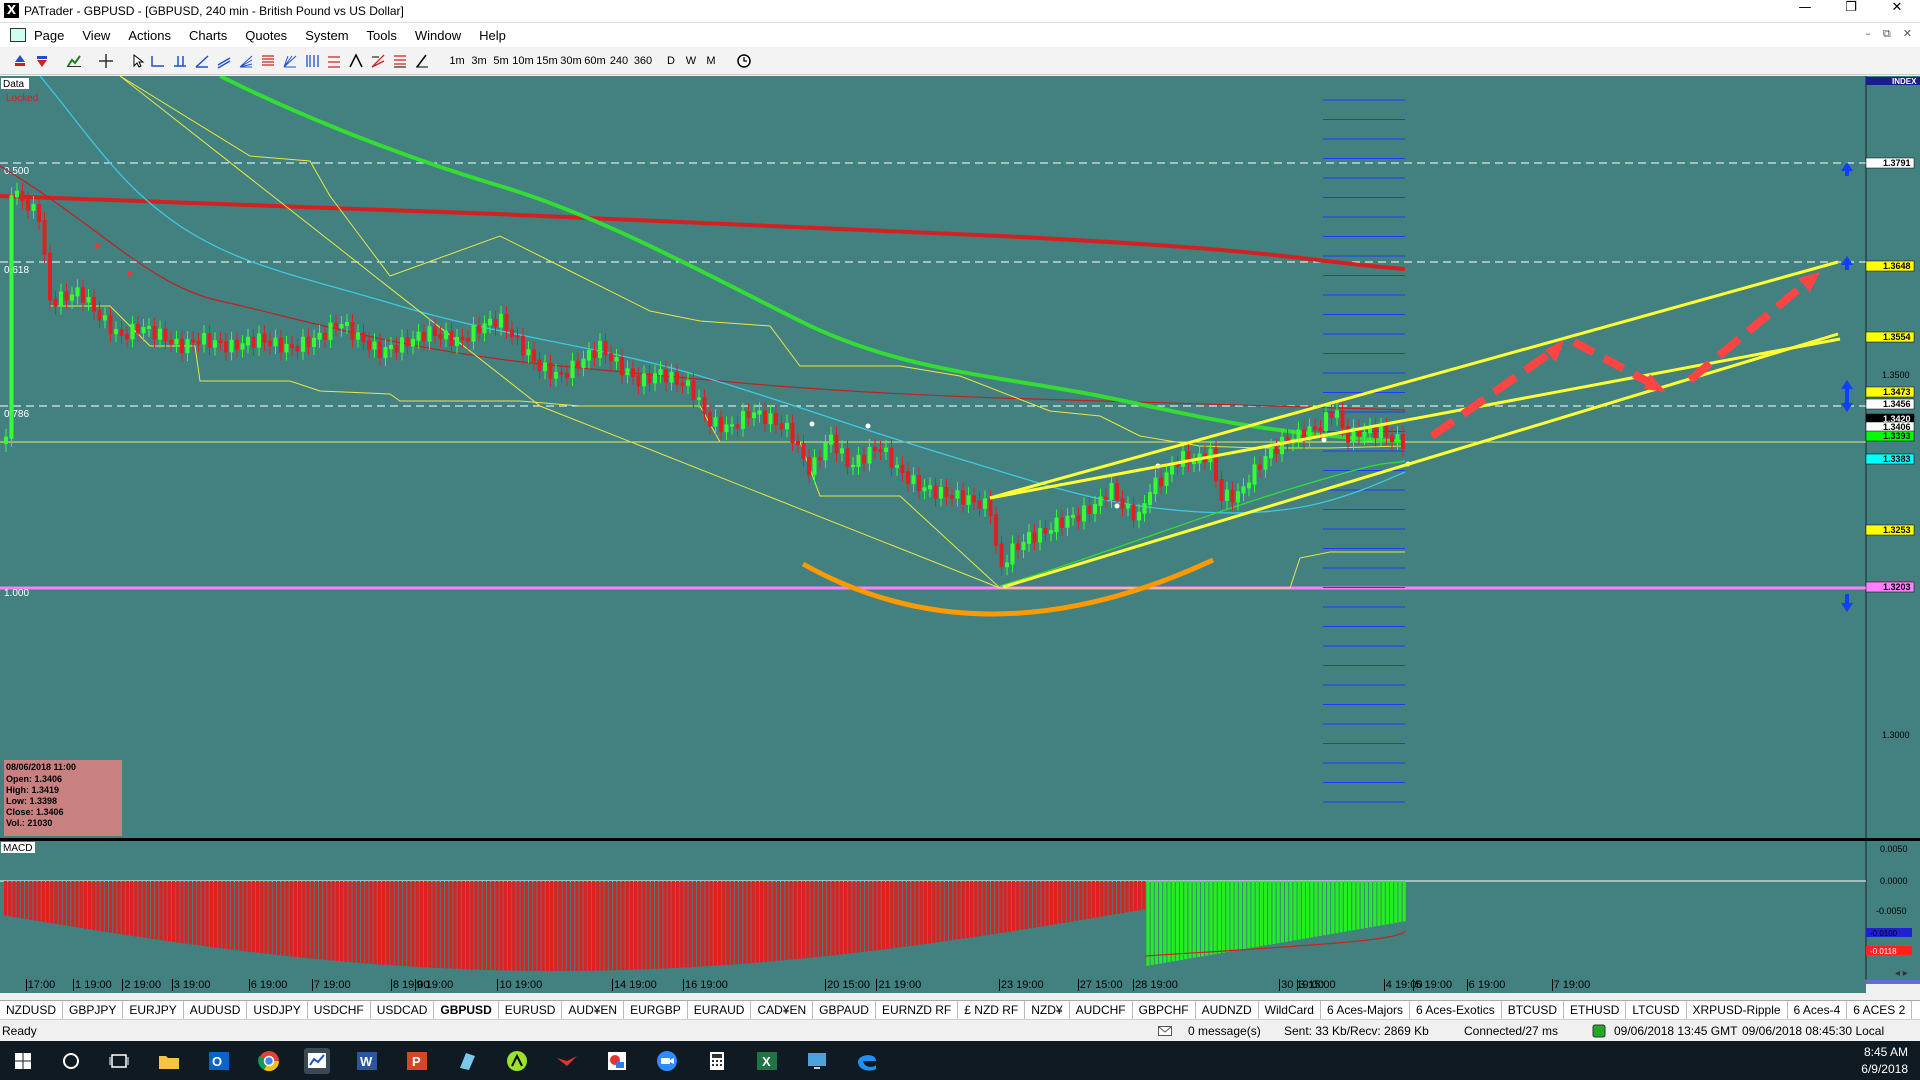 The image size is (1920, 1080). I want to click on symbol-tab: GBPJPY, so click(93, 1010).